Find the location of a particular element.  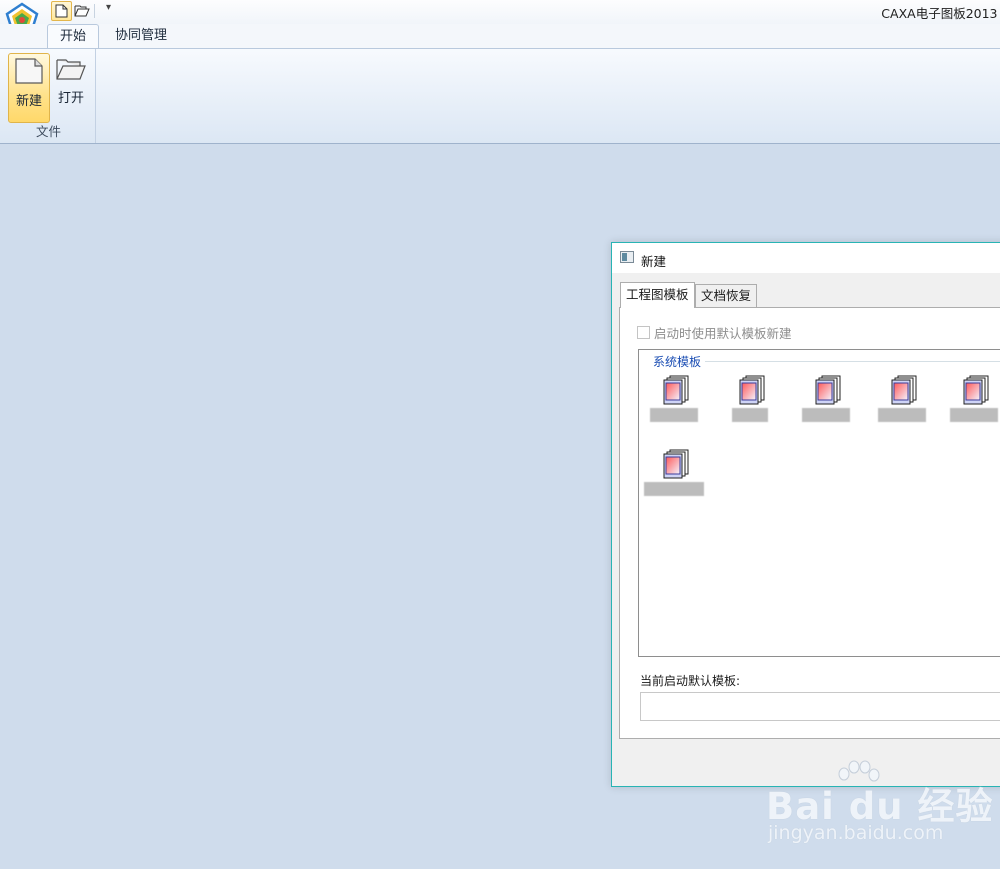

qat-new-button is located at coordinates (61, 11).